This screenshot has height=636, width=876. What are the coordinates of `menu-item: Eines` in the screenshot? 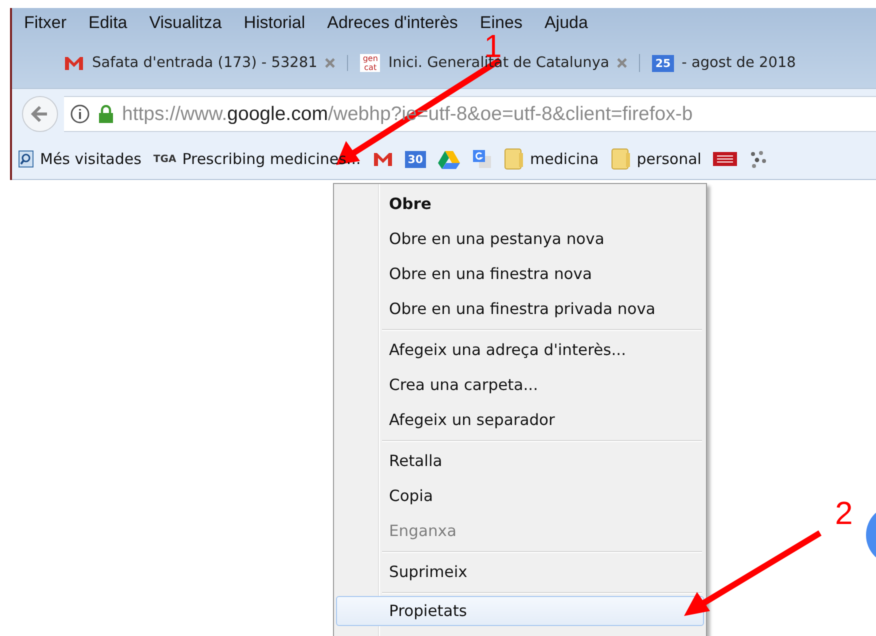 It's located at (501, 23).